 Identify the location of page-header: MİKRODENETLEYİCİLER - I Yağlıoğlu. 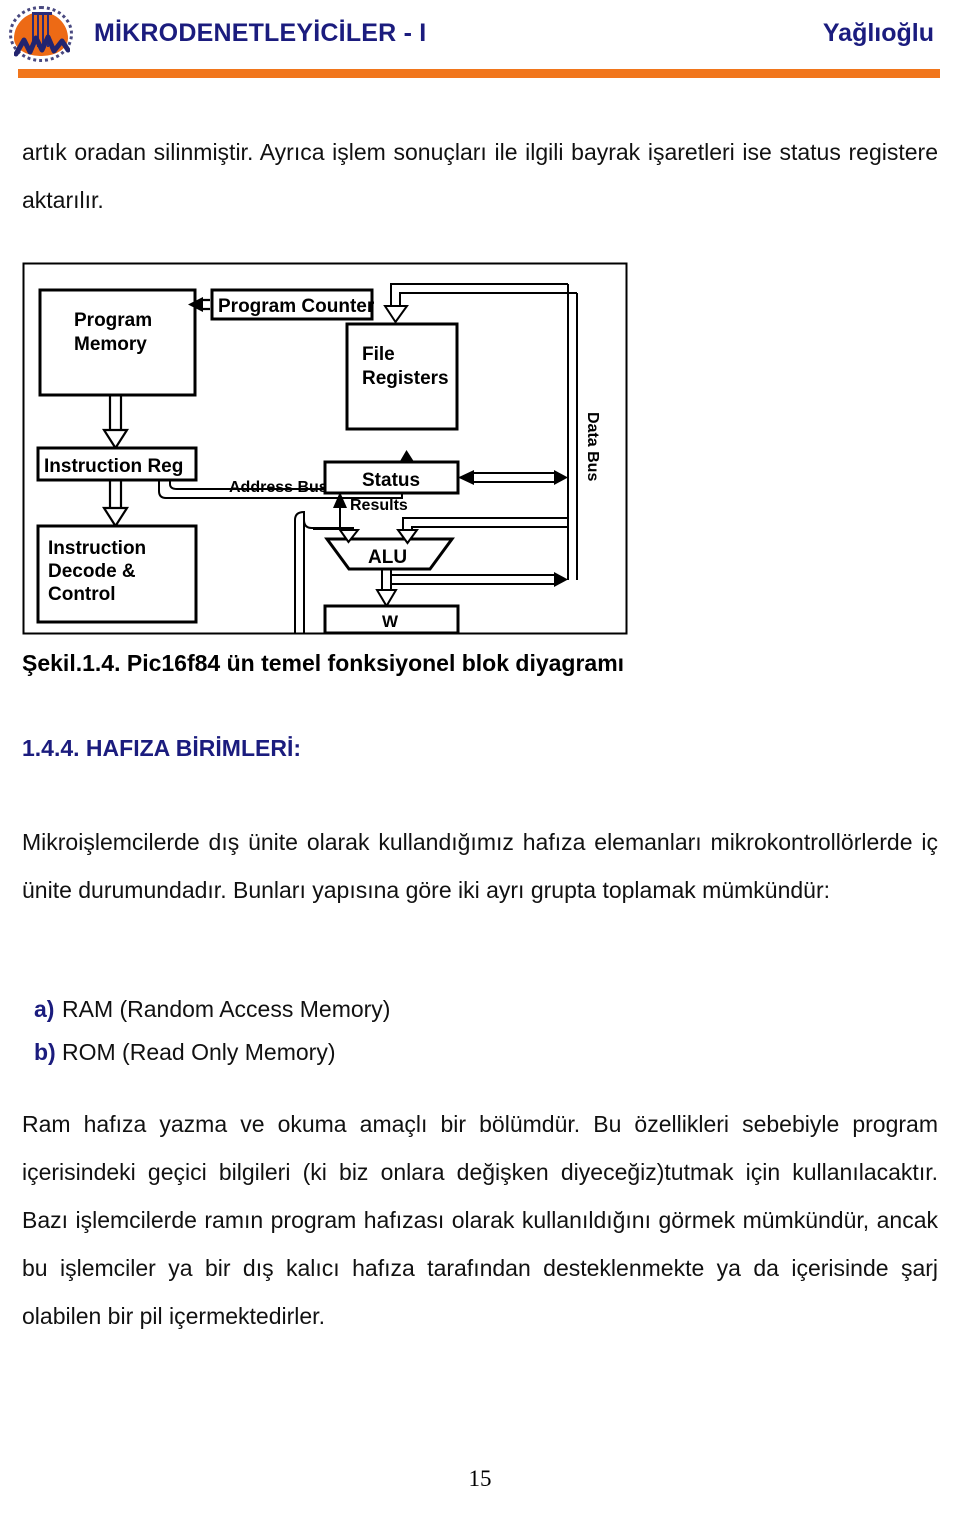
(480, 44).